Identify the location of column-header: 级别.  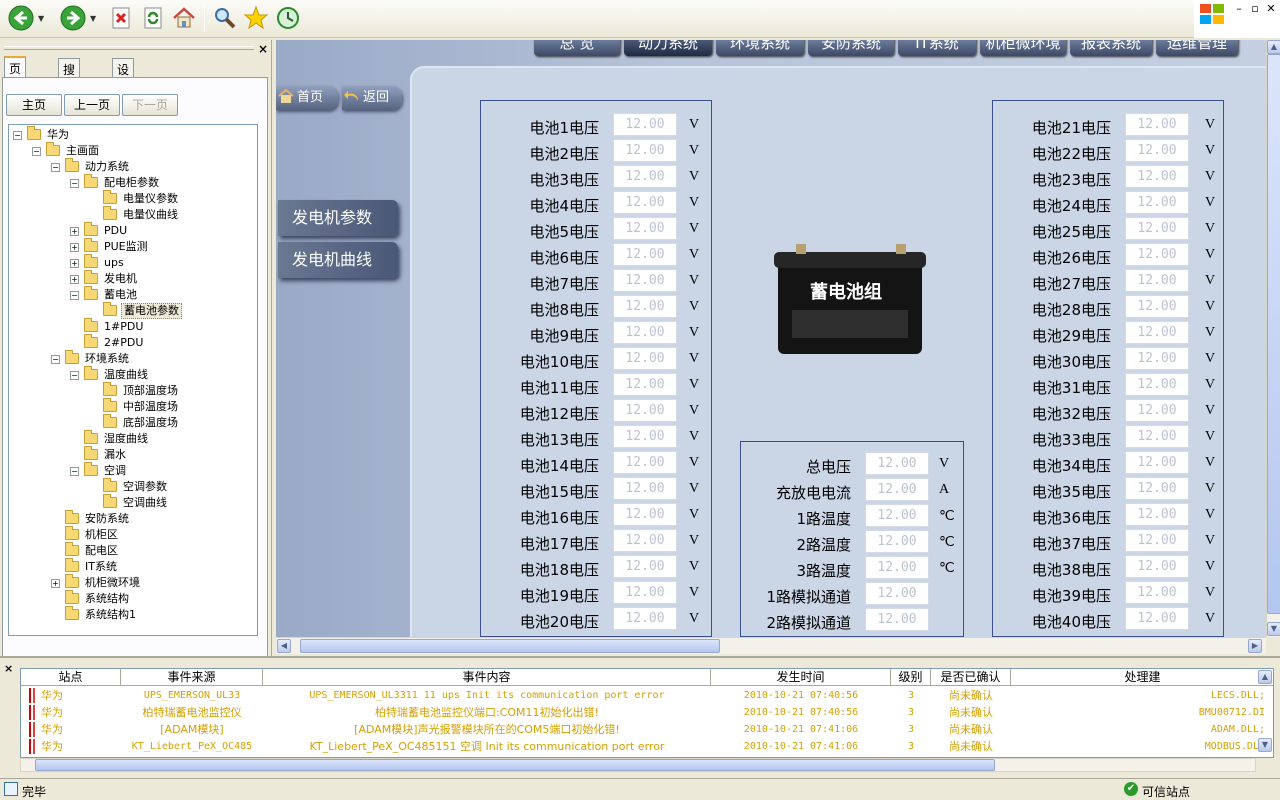
(911, 677).